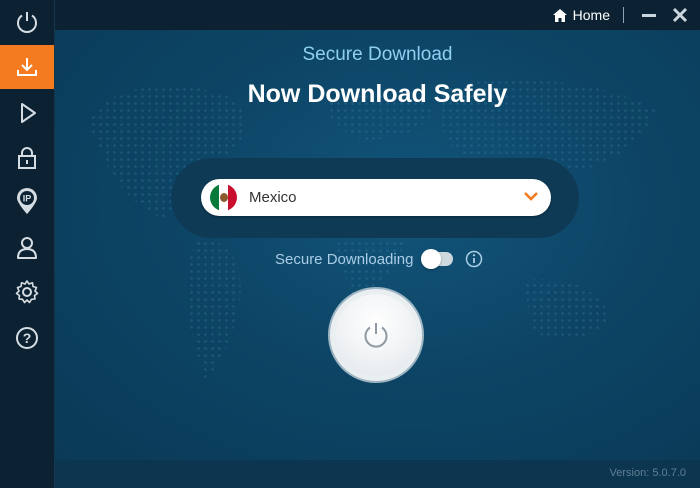 This screenshot has height=488, width=700. I want to click on user-icon, so click(27, 248).